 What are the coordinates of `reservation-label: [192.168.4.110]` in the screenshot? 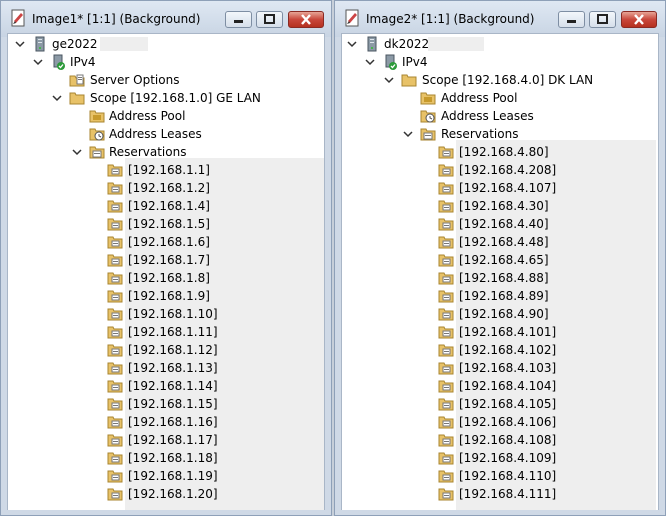 It's located at (508, 476).